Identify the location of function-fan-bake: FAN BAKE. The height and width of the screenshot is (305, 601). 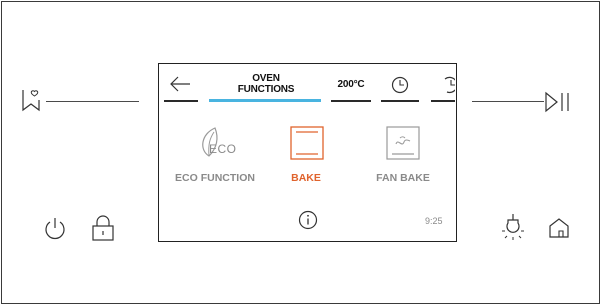
(401, 154).